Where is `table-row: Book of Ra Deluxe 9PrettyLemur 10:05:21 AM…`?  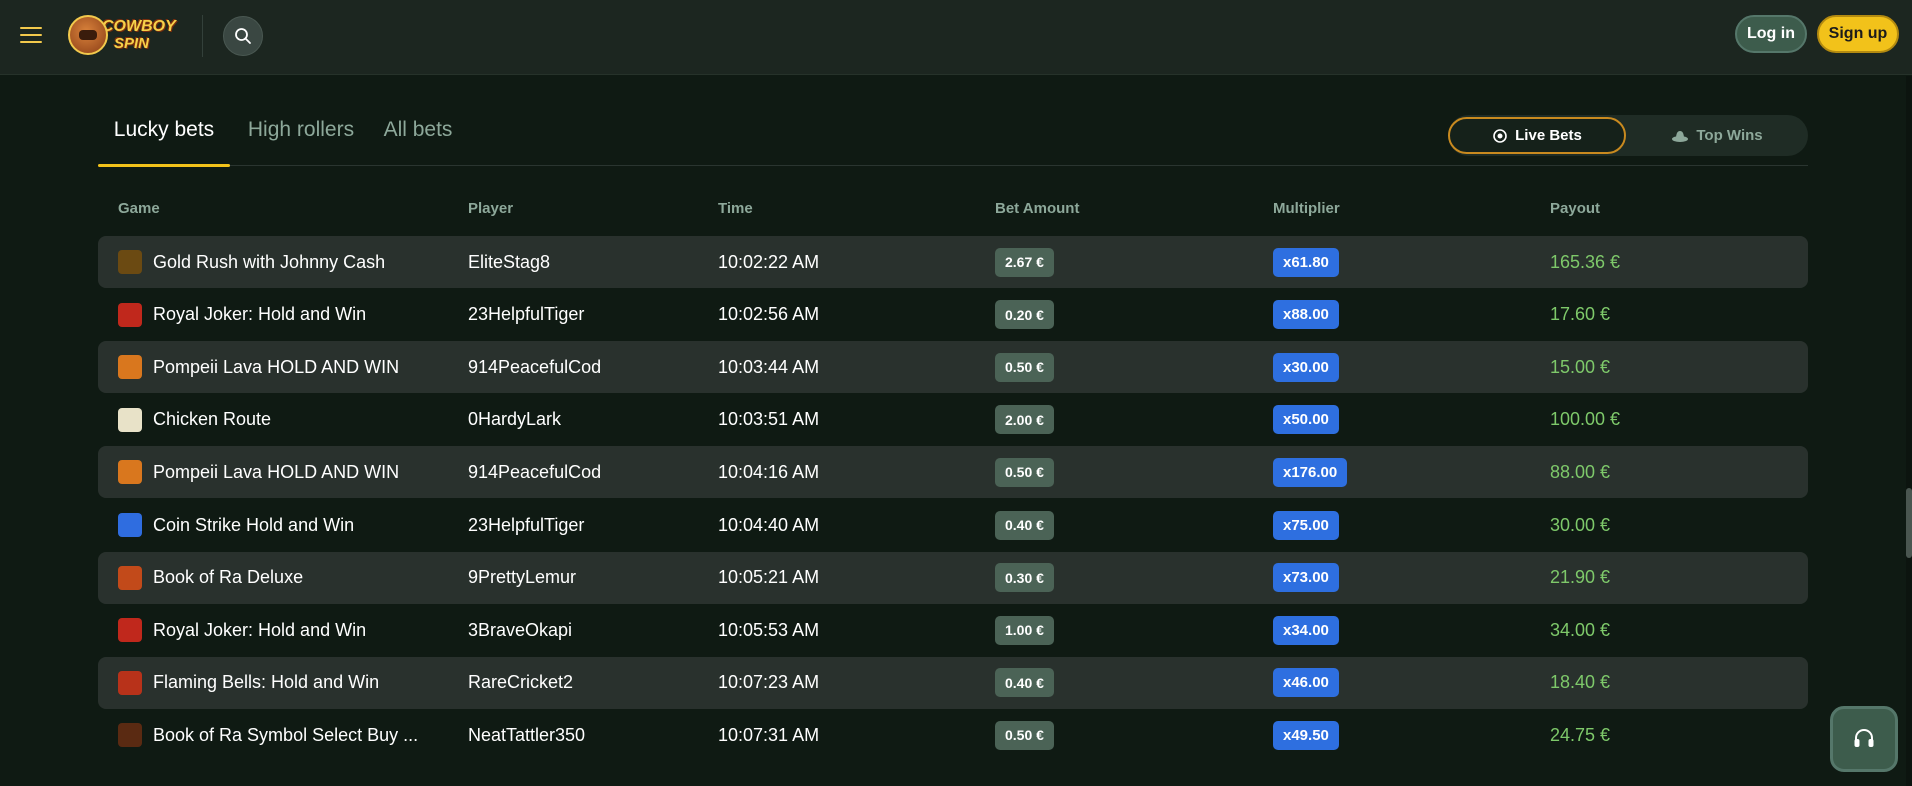 table-row: Book of Ra Deluxe 9PrettyLemur 10:05:21 AM… is located at coordinates (953, 577).